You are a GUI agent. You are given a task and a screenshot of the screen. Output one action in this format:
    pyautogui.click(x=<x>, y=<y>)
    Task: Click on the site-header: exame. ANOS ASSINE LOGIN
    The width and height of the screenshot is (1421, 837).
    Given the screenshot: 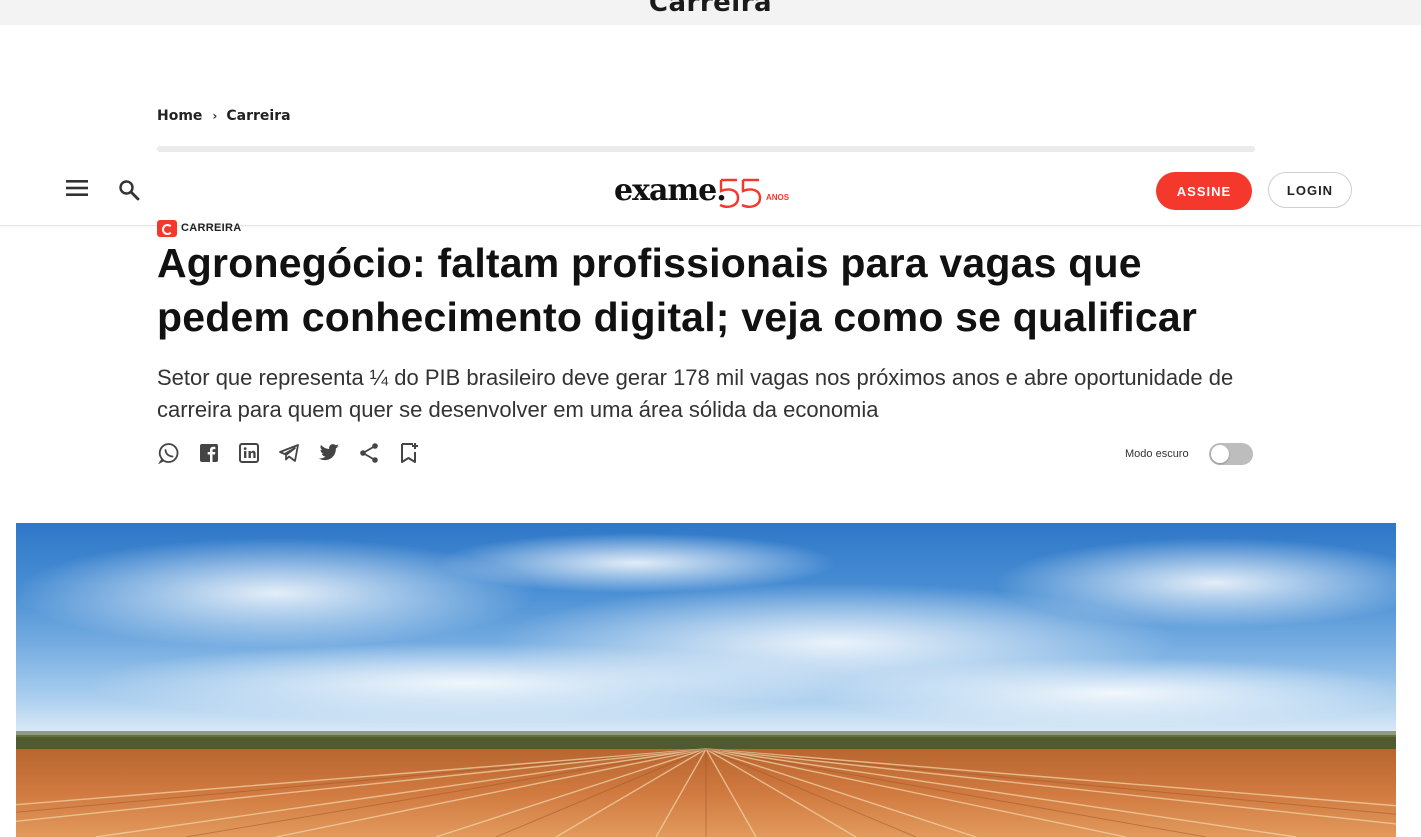 What is the action you would take?
    pyautogui.click(x=710, y=189)
    